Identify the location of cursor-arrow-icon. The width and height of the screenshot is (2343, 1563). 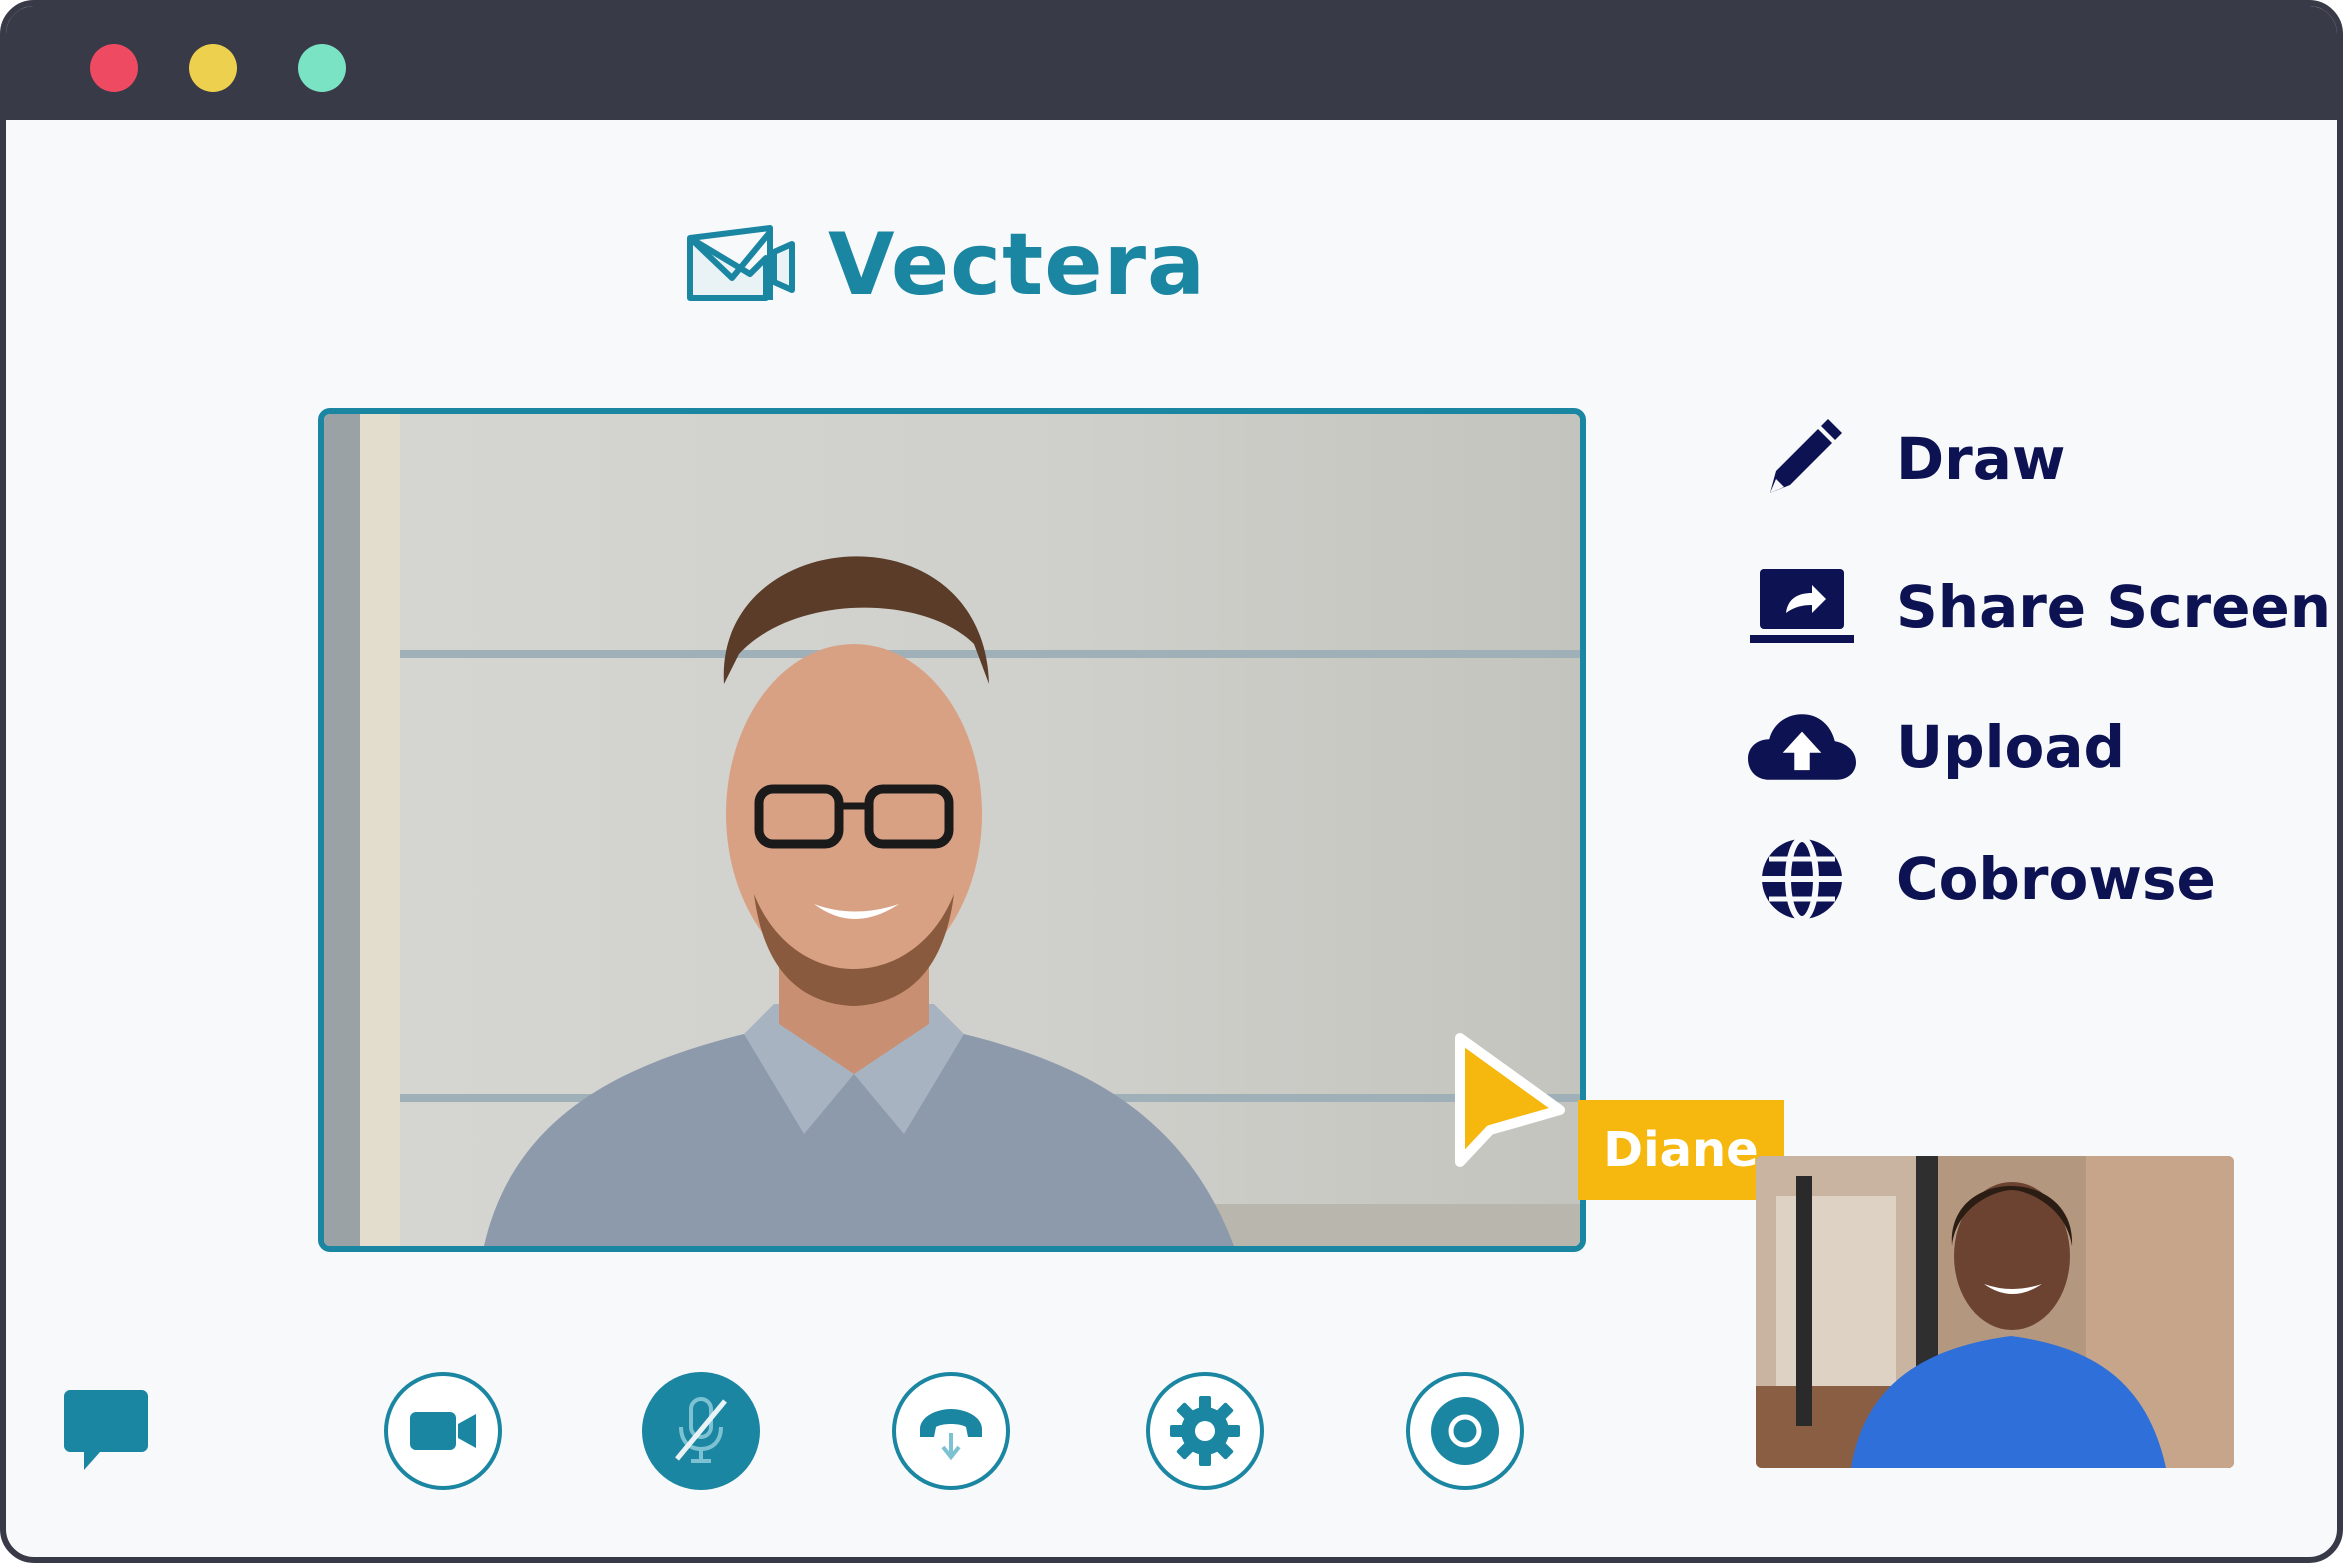
(1510, 1100).